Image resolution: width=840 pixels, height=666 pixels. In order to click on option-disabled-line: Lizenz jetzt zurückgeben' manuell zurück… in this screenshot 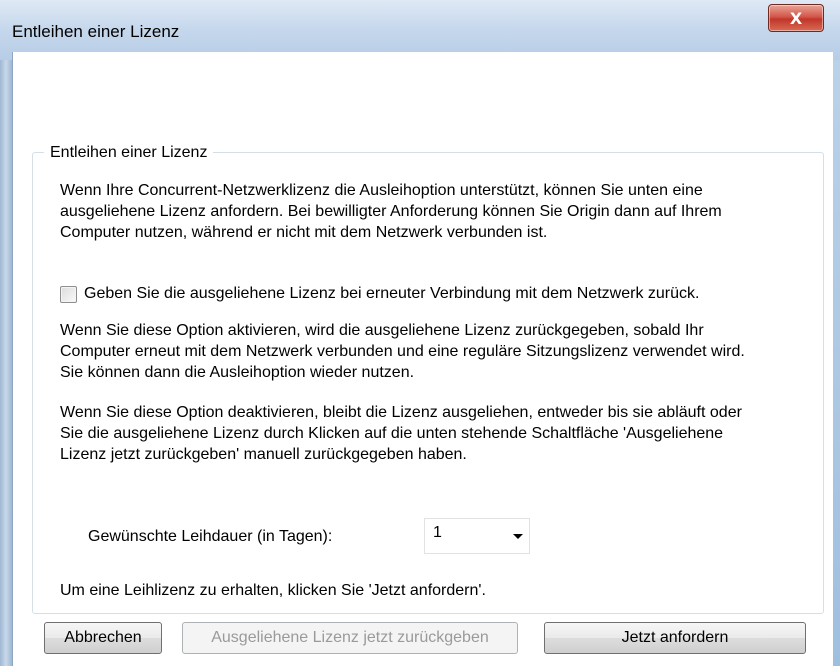, I will do `click(263, 454)`.